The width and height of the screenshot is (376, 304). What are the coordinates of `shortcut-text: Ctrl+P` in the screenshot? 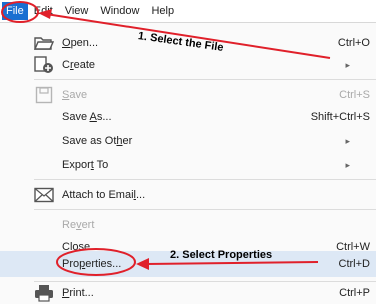 It's located at (354, 293).